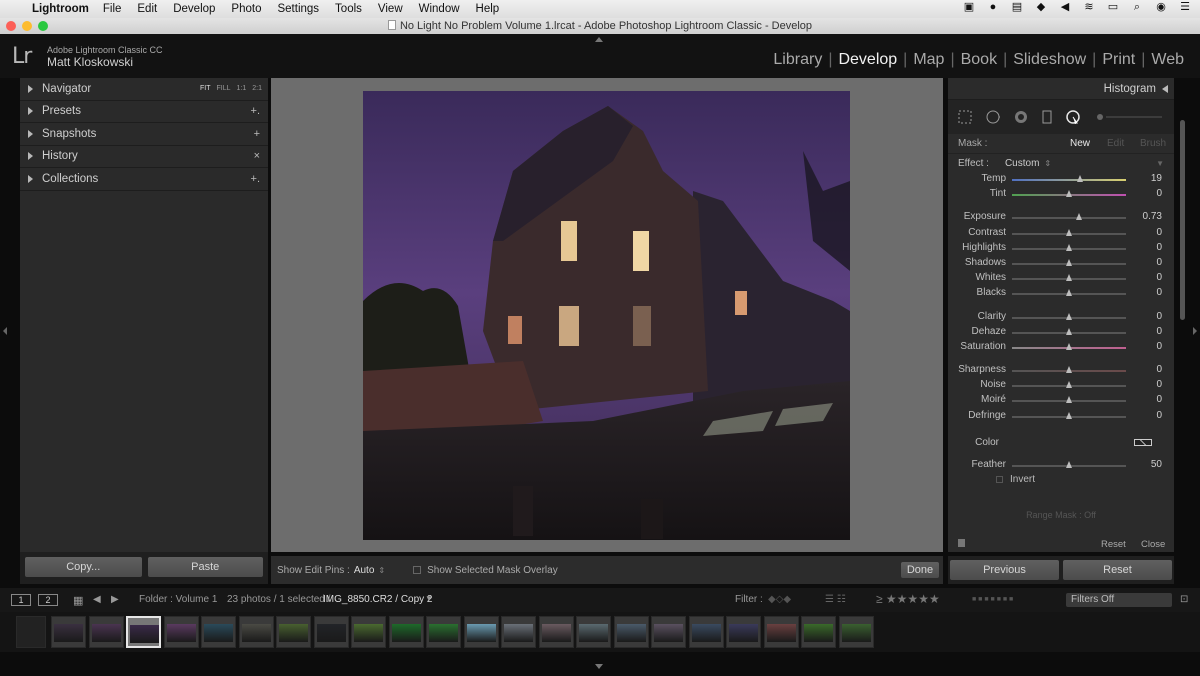 This screenshot has width=1200, height=676. I want to click on bottom-panel-toggle-icon, so click(599, 666).